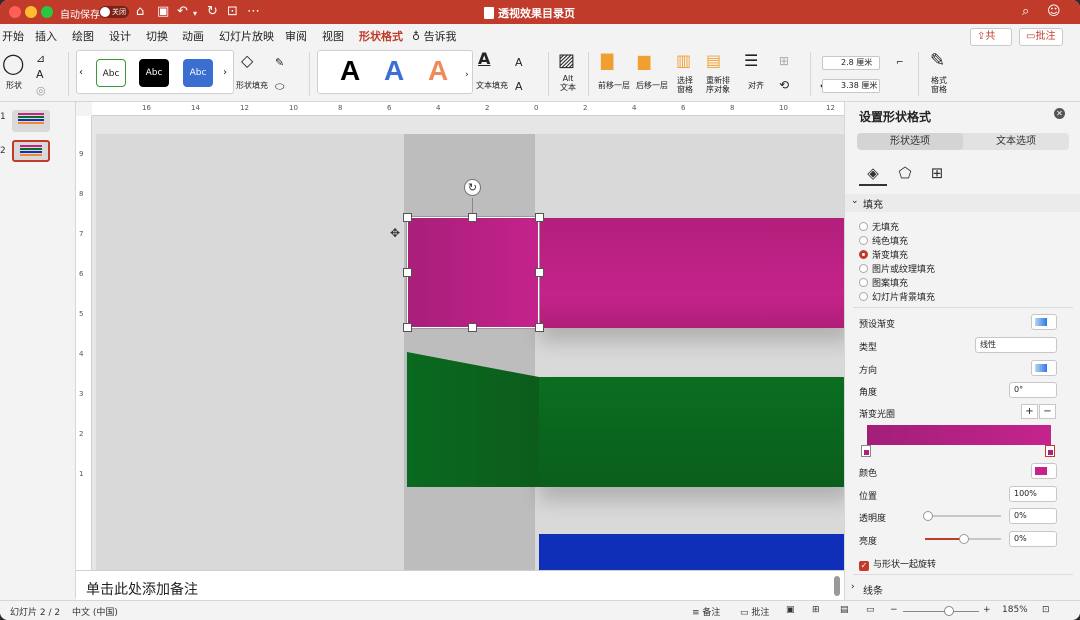 This screenshot has width=1080, height=620. I want to click on tab-slideshow: 幻灯片放映, so click(246, 36).